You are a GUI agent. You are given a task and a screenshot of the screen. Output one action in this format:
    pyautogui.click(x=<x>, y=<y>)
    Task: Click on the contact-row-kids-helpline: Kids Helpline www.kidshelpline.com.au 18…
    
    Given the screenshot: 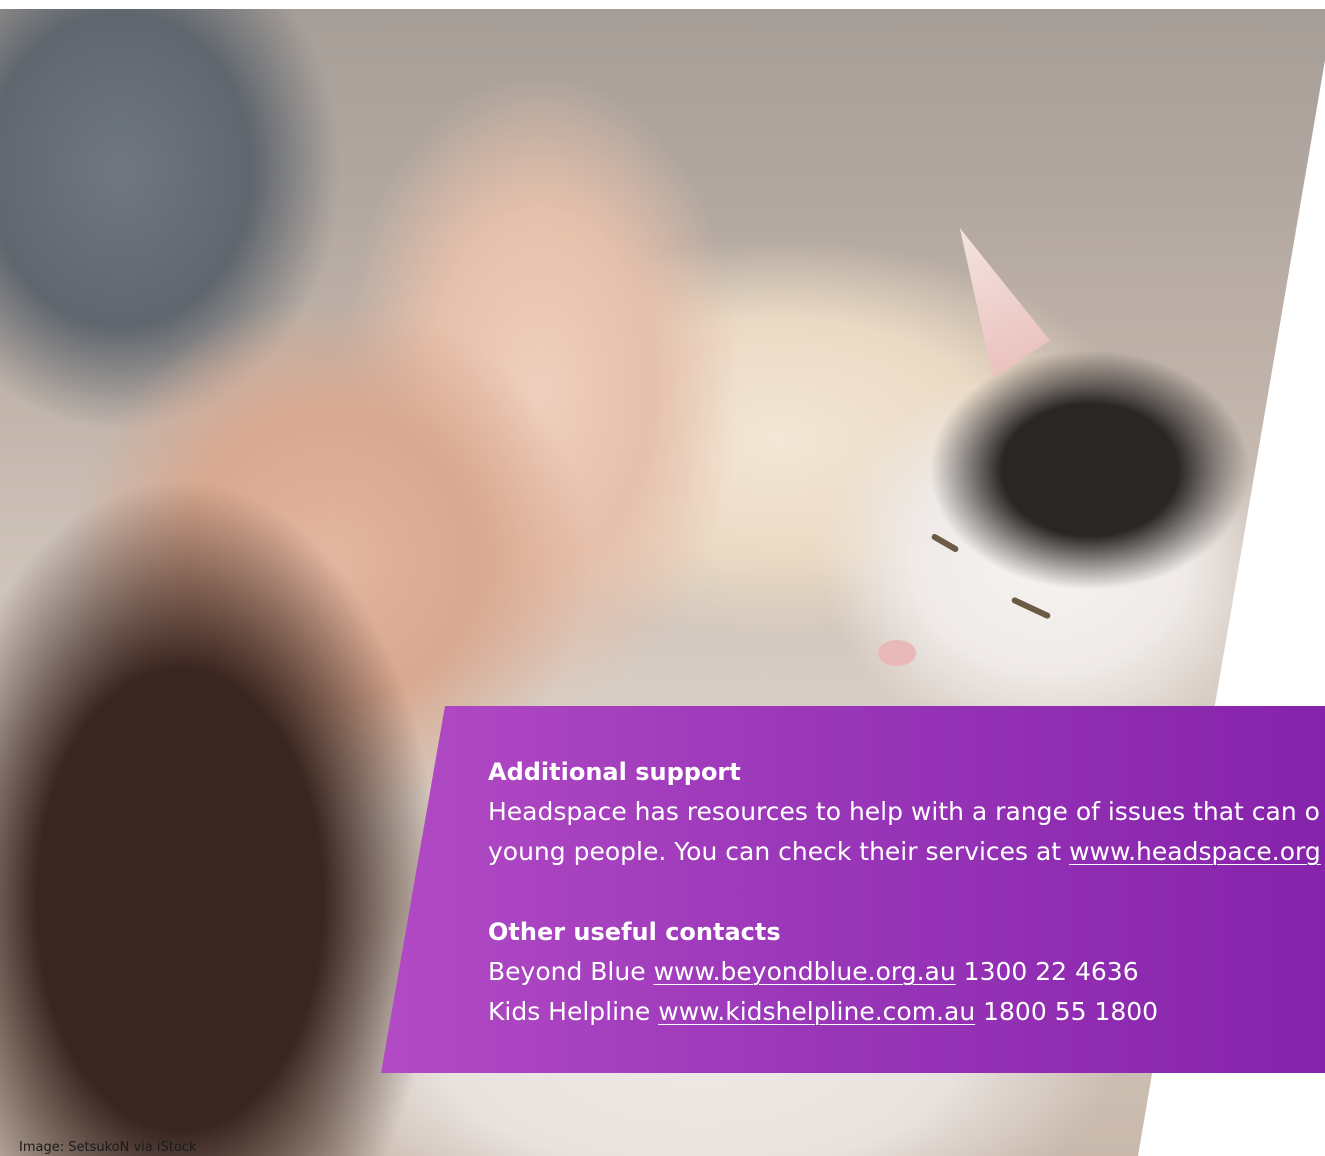 What is the action you would take?
    pyautogui.click(x=906, y=1012)
    